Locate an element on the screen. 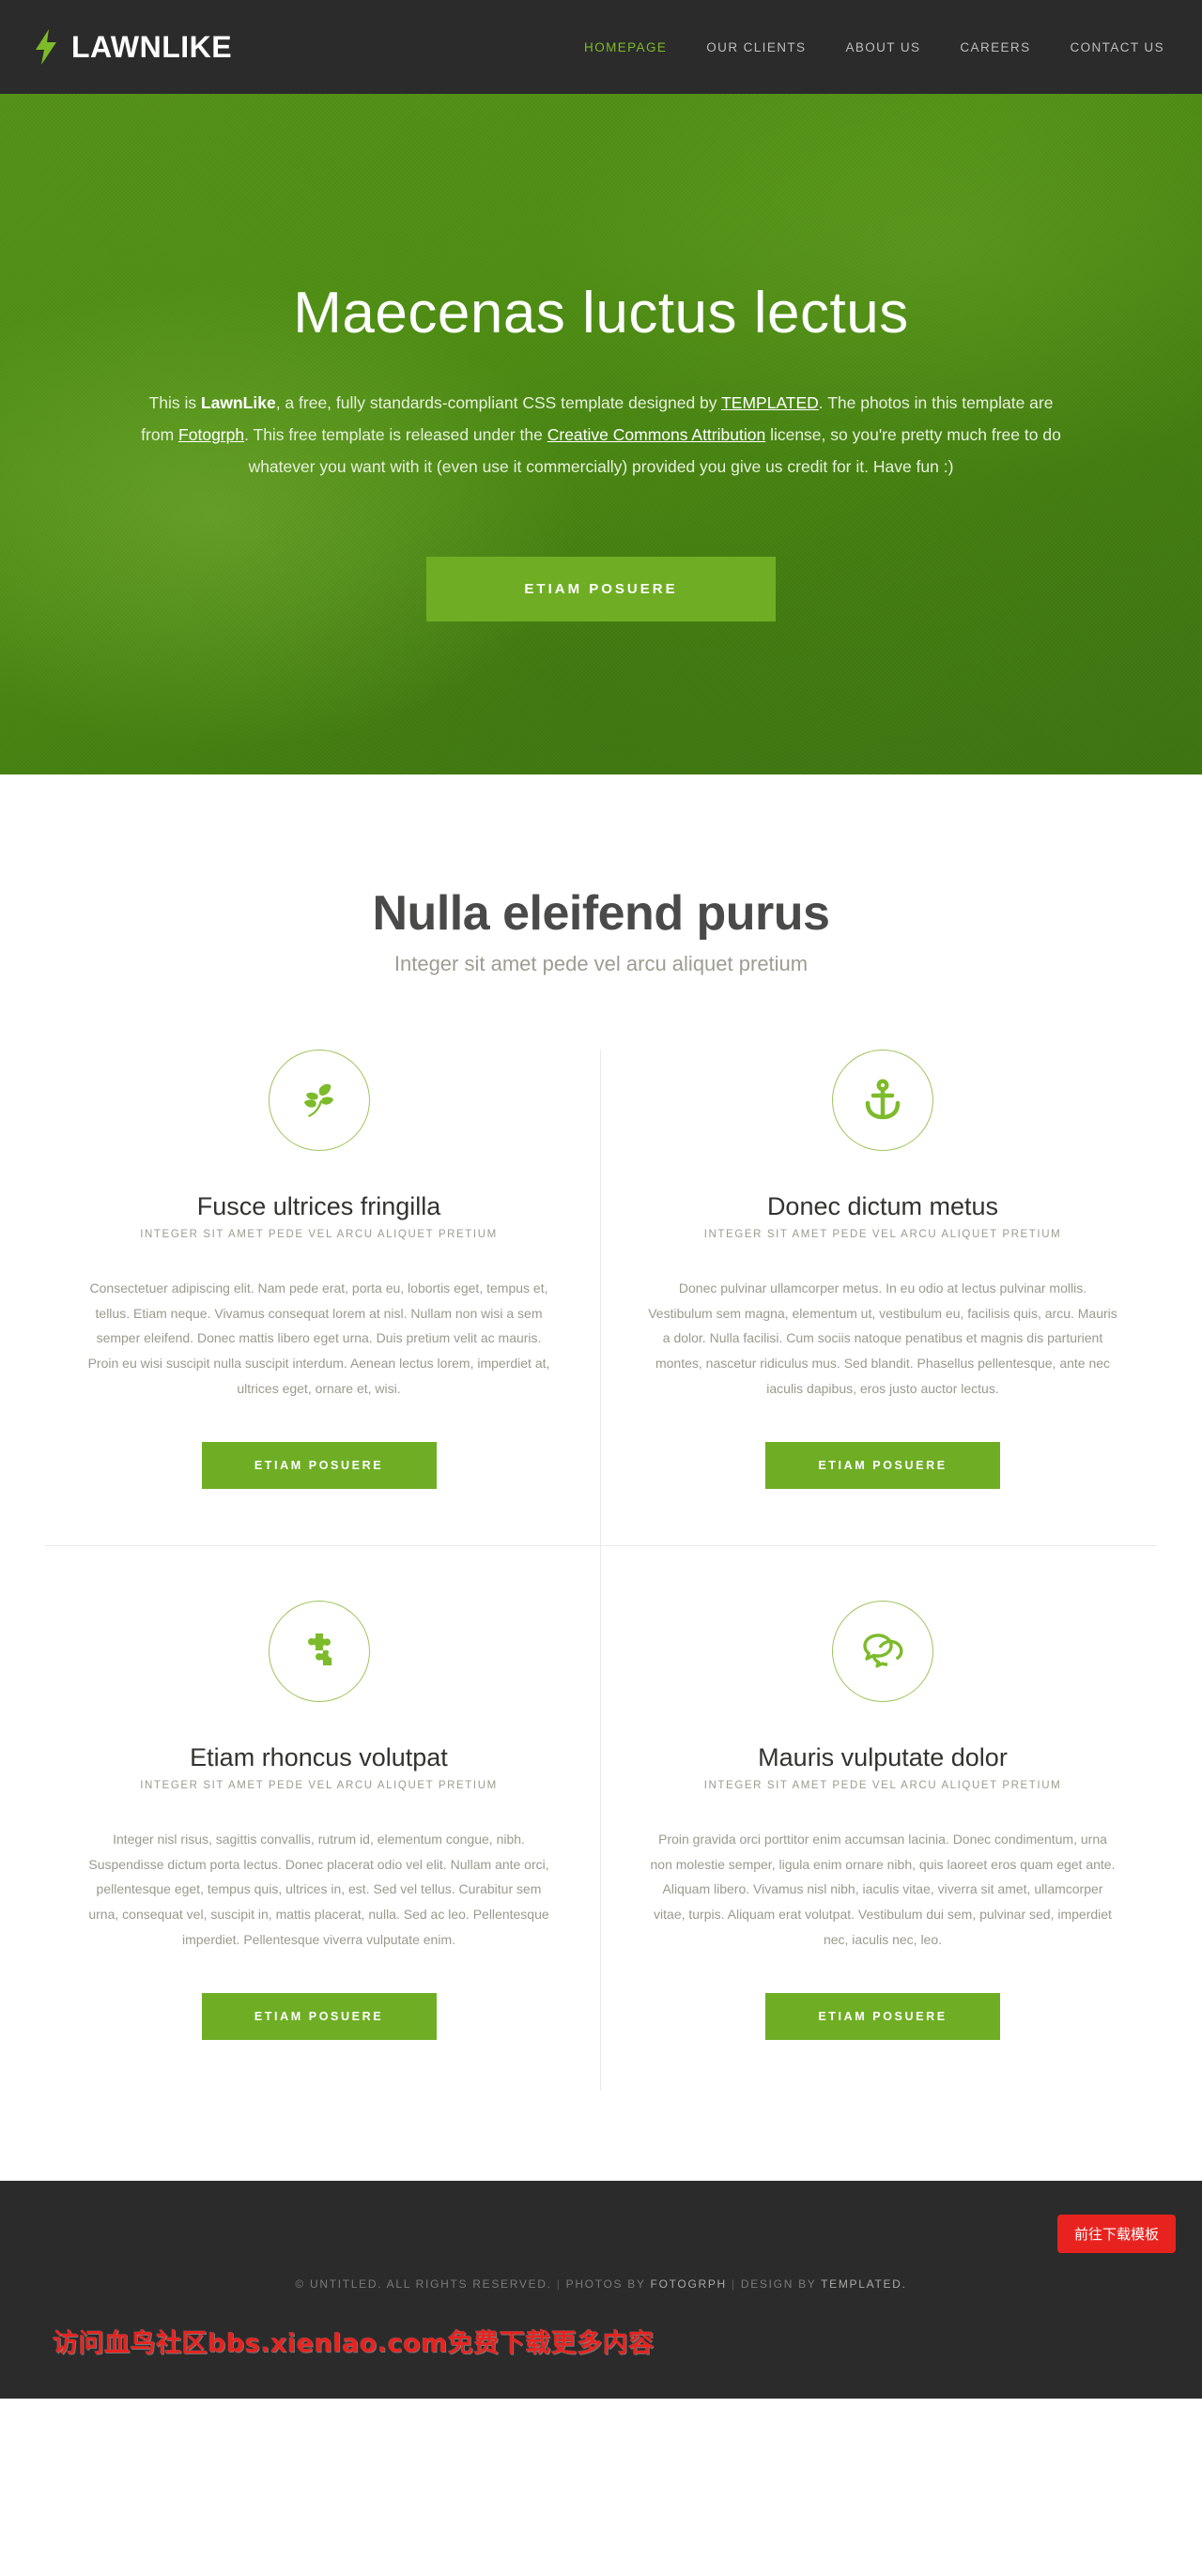 Image resolution: width=1202 pixels, height=2576 pixels. hero-text-part1: This is is located at coordinates (174, 403).